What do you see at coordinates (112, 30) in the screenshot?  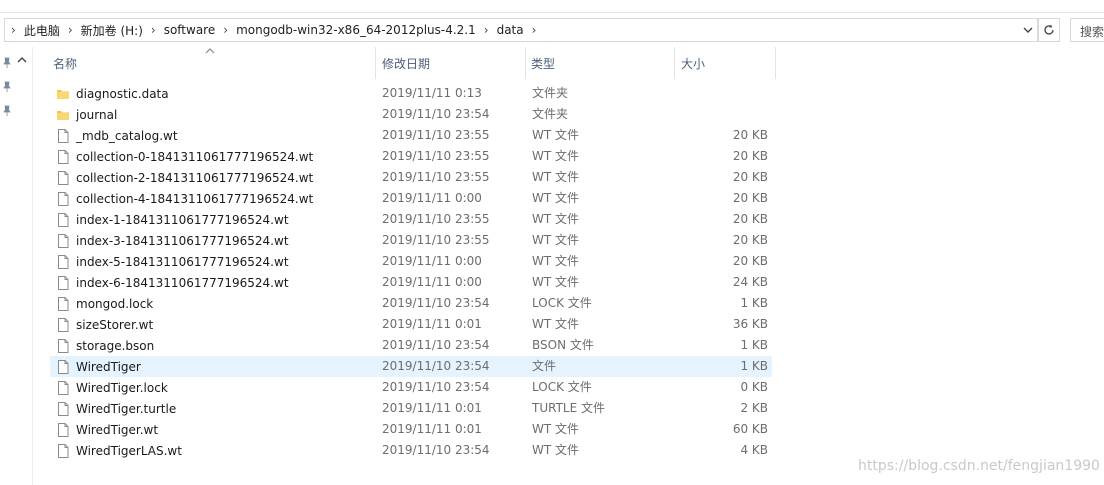 I see `breadcrumb-drive: 新加卷 (H:)` at bounding box center [112, 30].